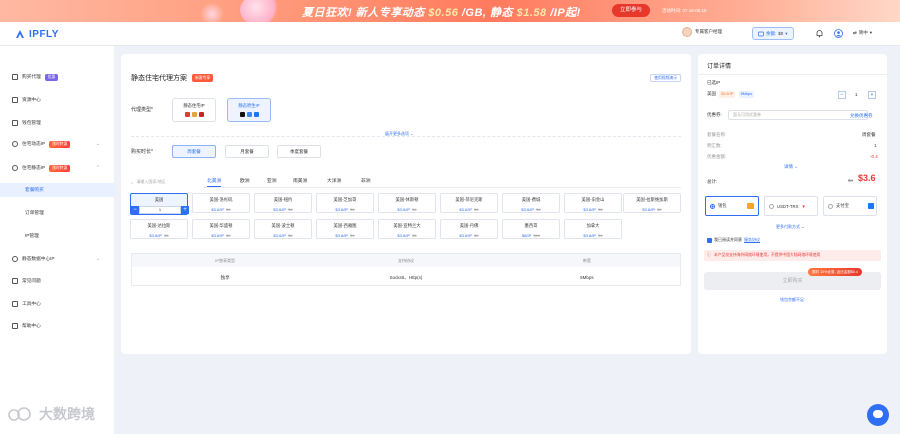 The width and height of the screenshot is (900, 434). I want to click on tab-north-america: 北美洲, so click(214, 181).